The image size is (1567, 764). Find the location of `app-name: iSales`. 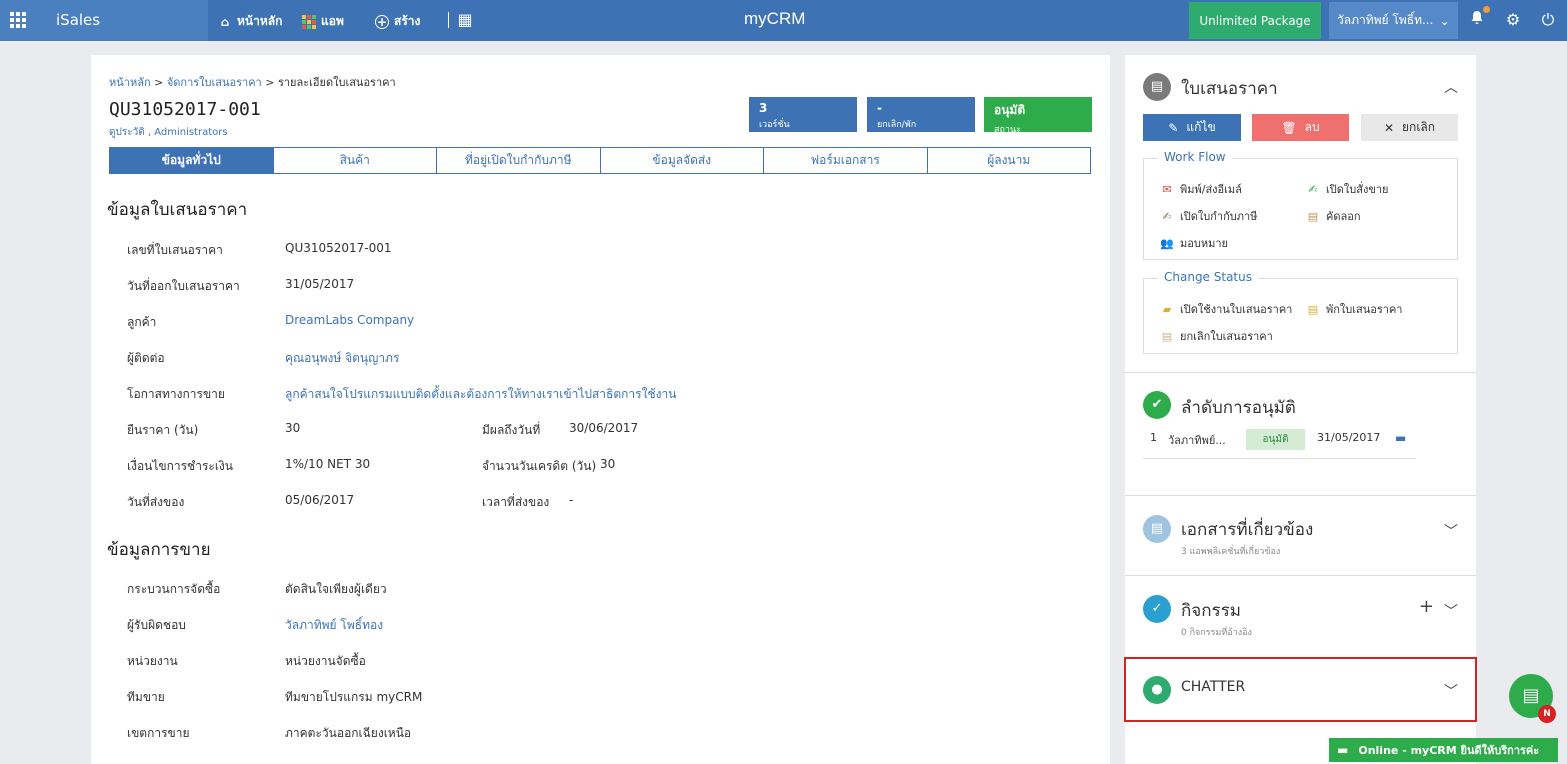

app-name: iSales is located at coordinates (78, 20).